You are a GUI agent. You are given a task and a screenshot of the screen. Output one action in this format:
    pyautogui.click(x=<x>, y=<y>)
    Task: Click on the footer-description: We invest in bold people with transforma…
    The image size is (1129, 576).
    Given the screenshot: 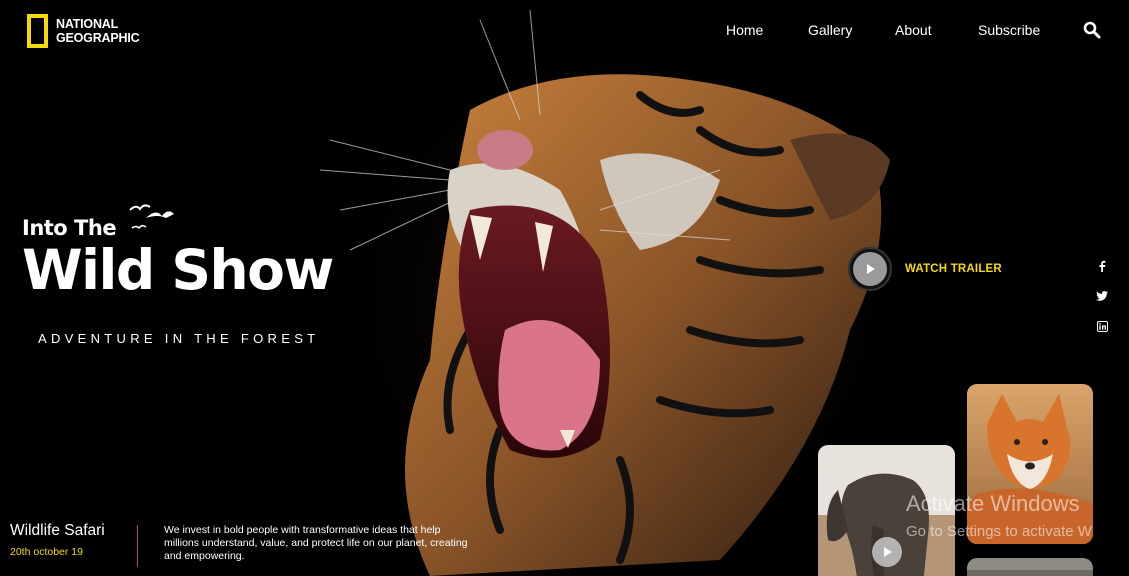 What is the action you would take?
    pyautogui.click(x=316, y=543)
    